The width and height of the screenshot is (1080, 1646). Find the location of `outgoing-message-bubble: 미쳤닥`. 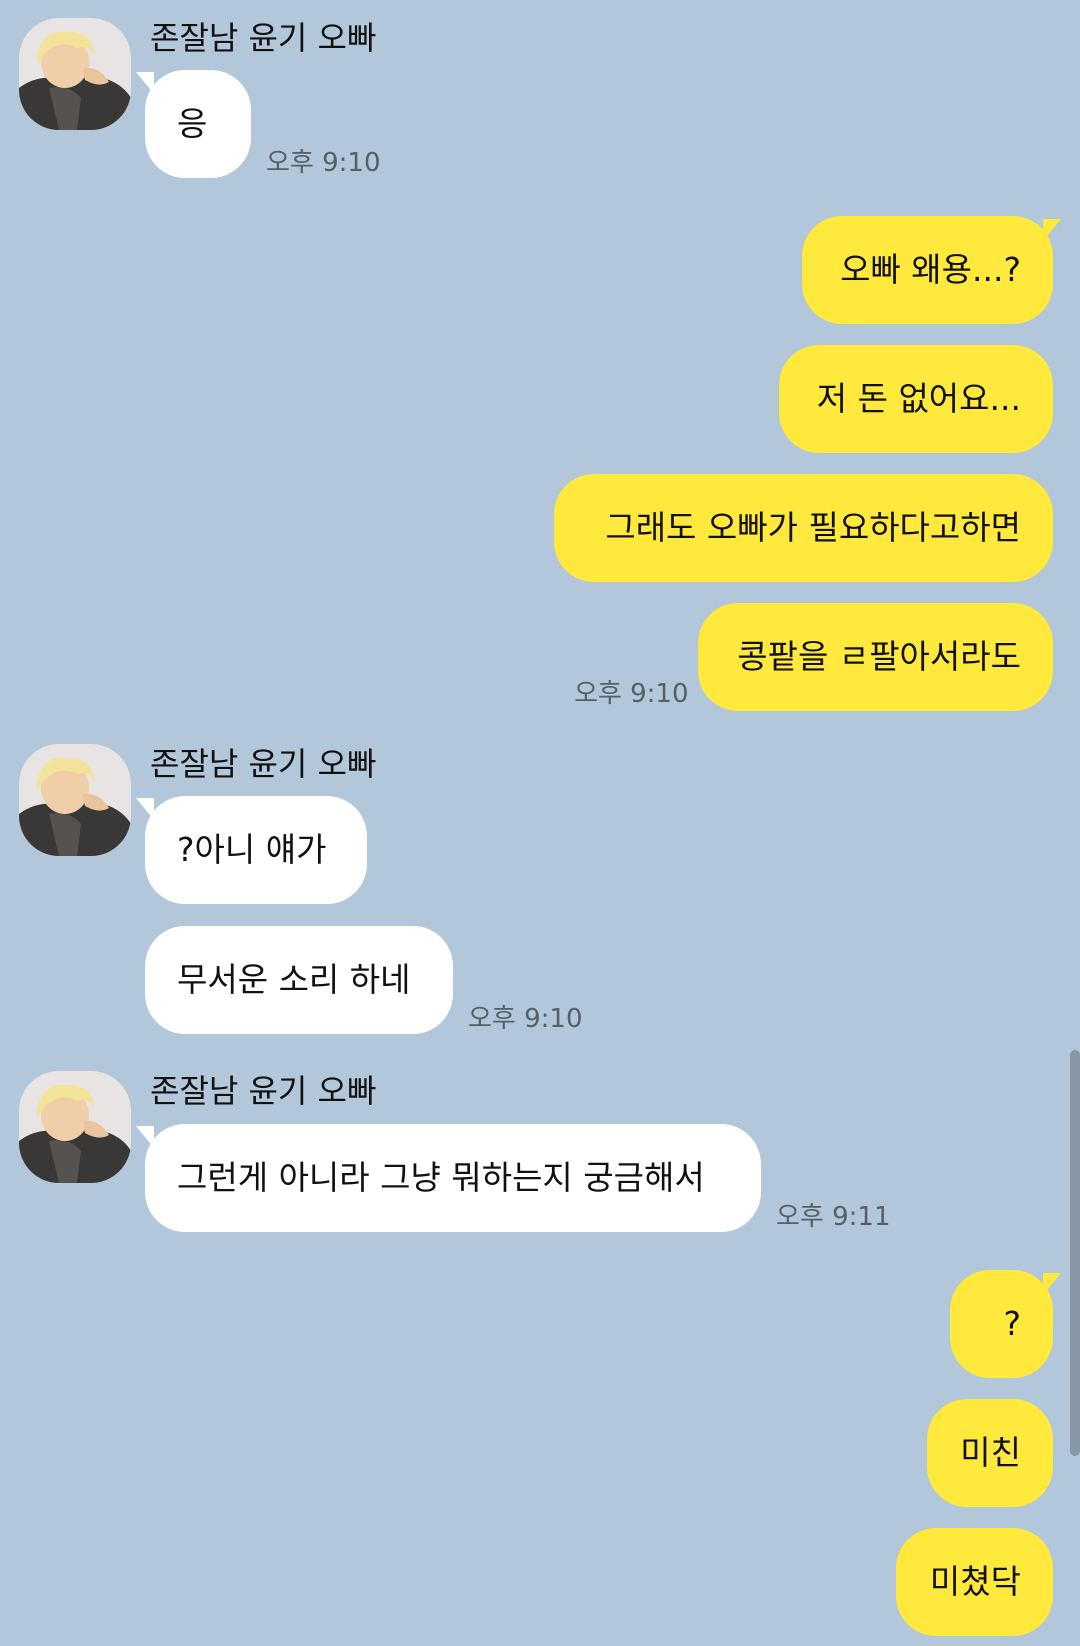

outgoing-message-bubble: 미쳤닥 is located at coordinates (974, 1582).